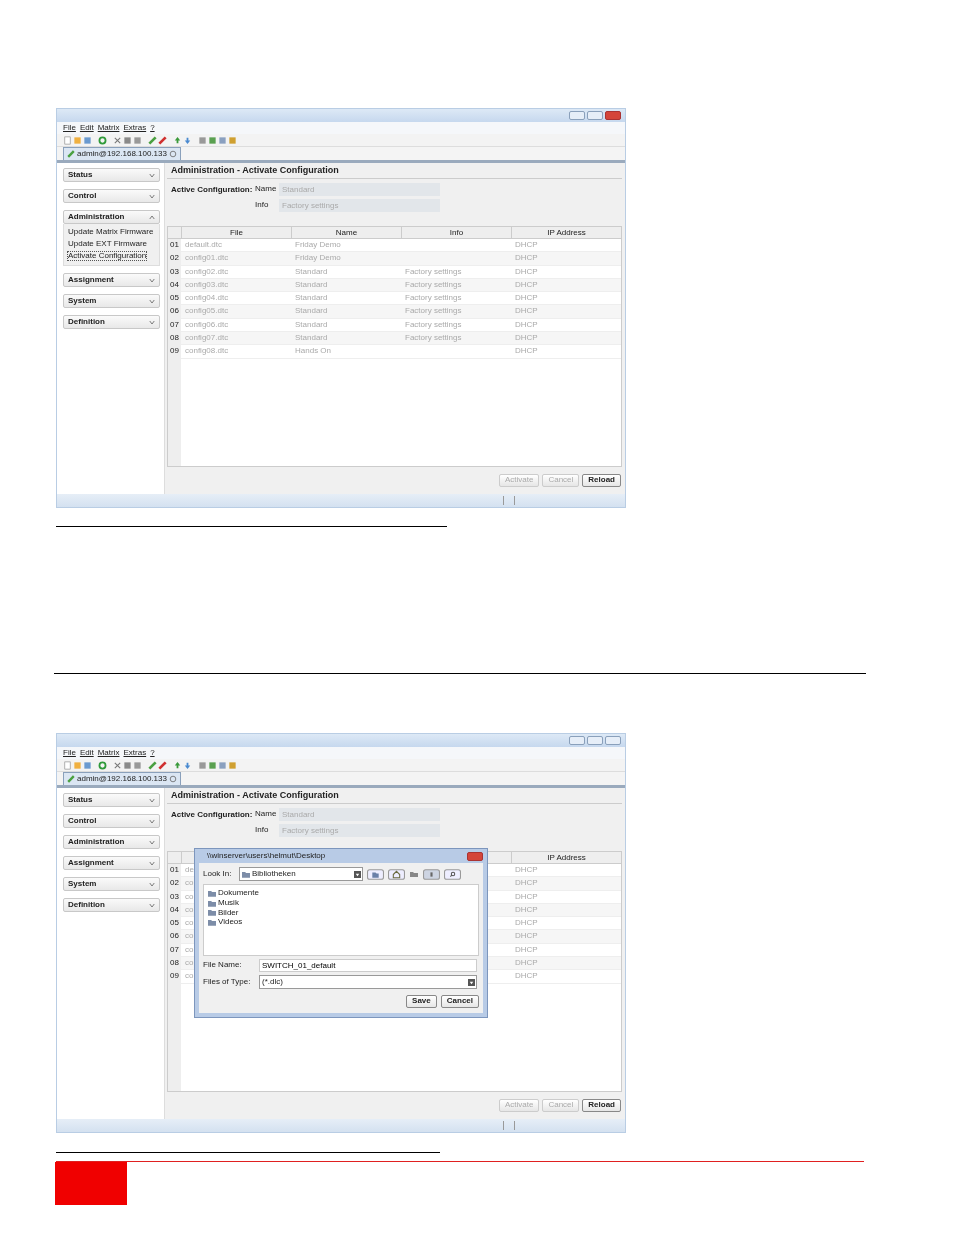  Describe the element at coordinates (236, 232) in the screenshot. I see `column-header: File` at that location.